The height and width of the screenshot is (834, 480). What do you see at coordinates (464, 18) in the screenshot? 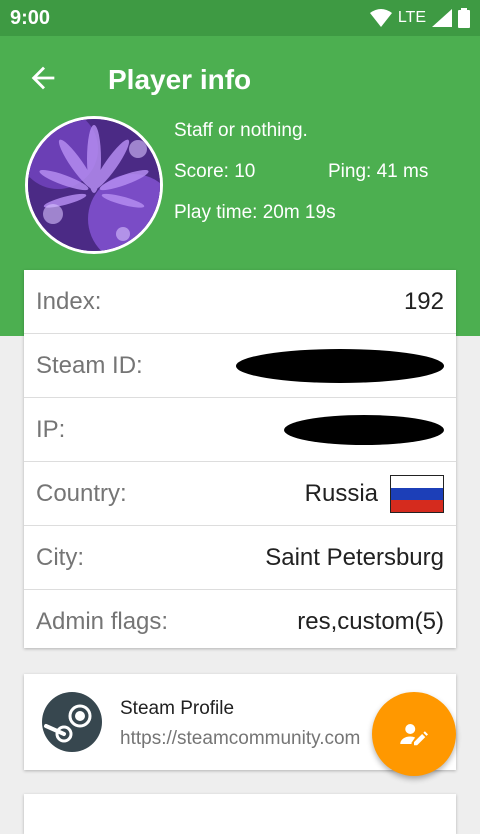
I see `battery-icon` at bounding box center [464, 18].